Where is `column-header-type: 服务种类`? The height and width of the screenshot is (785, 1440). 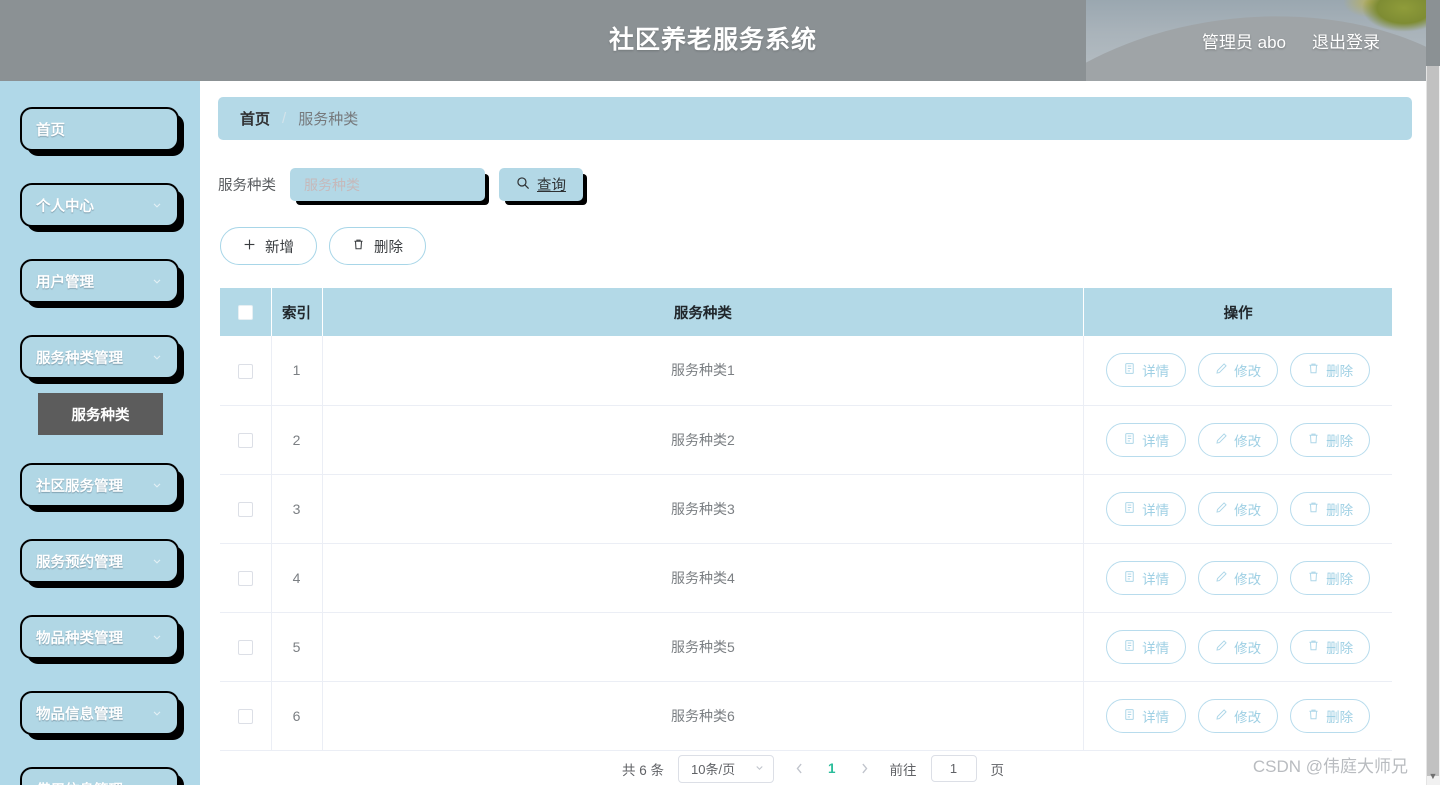
column-header-type: 服务种类 is located at coordinates (703, 312).